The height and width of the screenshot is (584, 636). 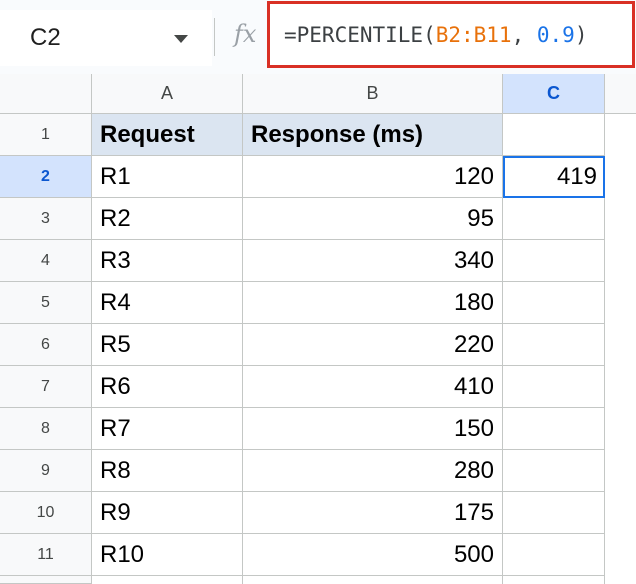 I want to click on row-header-6: 6, so click(x=46, y=345).